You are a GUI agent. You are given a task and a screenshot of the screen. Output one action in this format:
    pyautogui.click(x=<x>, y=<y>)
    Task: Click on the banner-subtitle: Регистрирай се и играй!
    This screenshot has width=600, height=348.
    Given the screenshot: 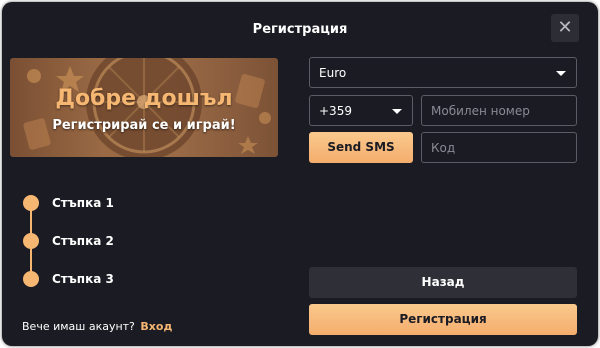 What is the action you would take?
    pyautogui.click(x=144, y=125)
    